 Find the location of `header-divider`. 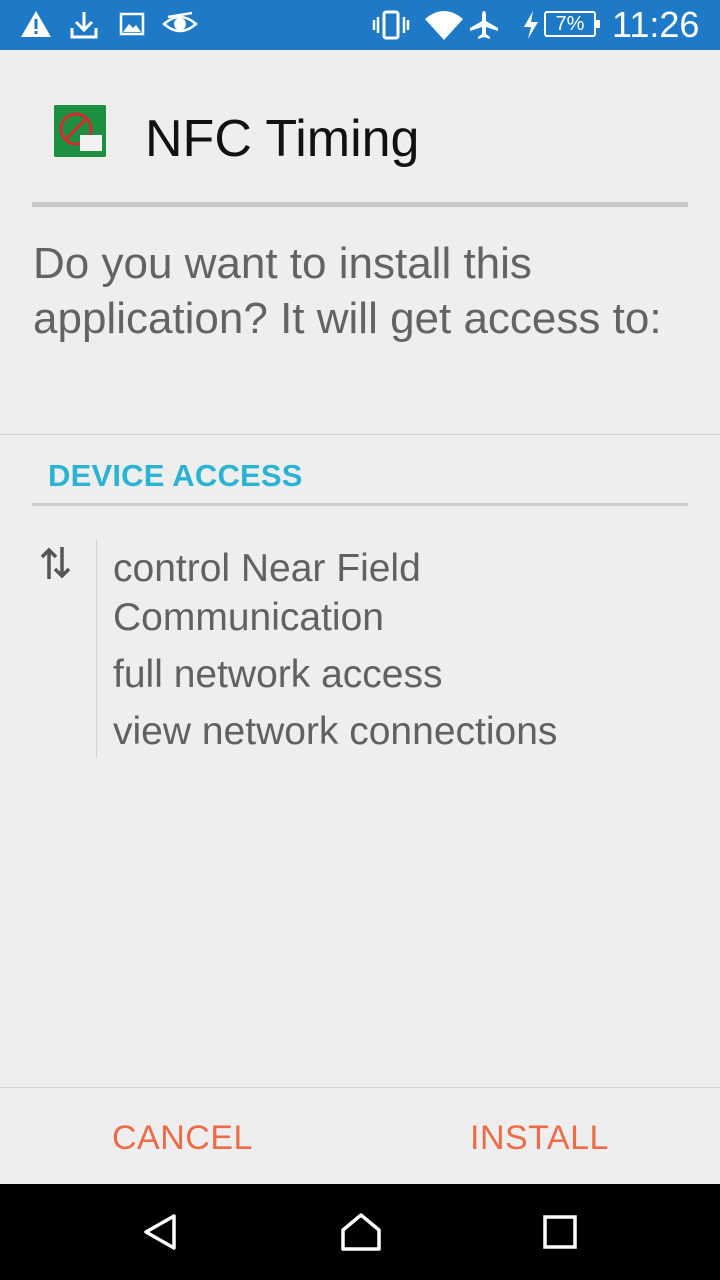

header-divider is located at coordinates (360, 204).